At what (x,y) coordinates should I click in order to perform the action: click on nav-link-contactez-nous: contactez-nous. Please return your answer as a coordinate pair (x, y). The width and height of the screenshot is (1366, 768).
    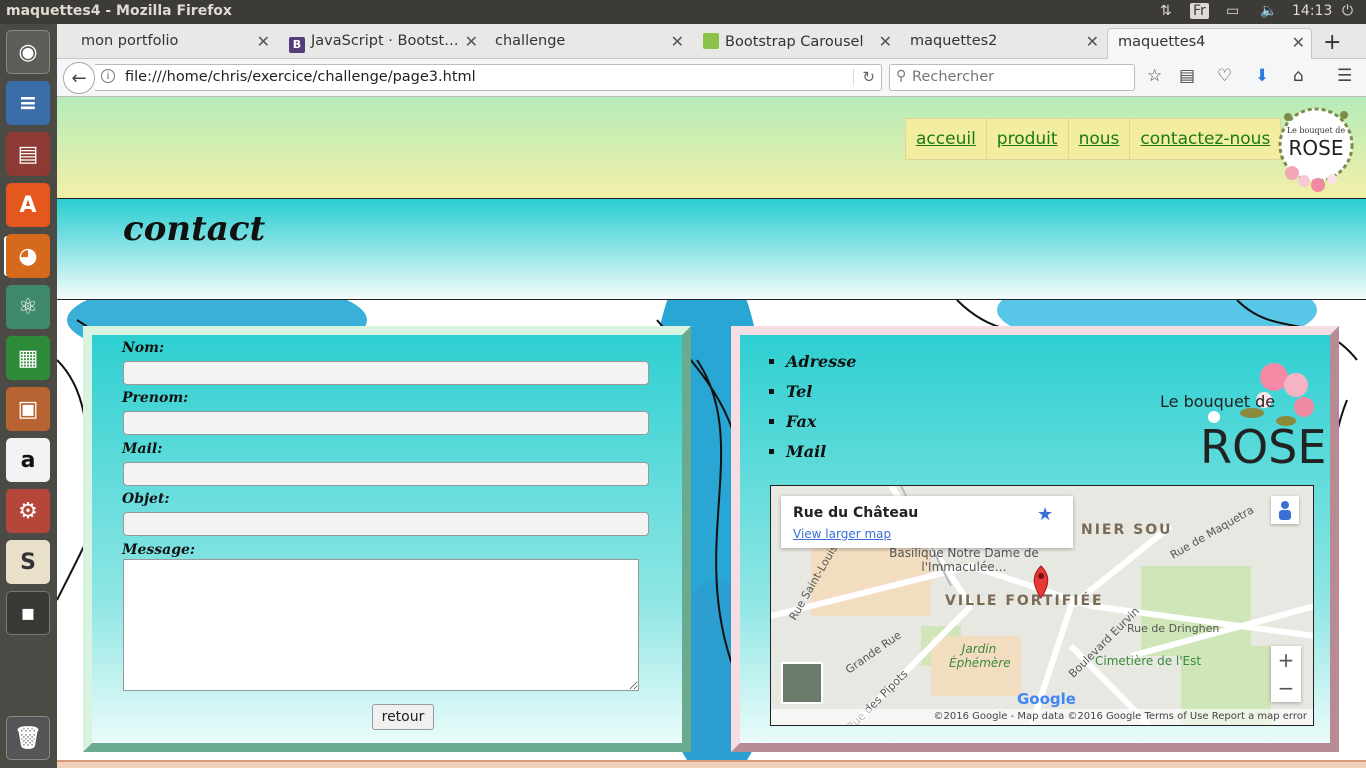
    Looking at the image, I should click on (1205, 139).